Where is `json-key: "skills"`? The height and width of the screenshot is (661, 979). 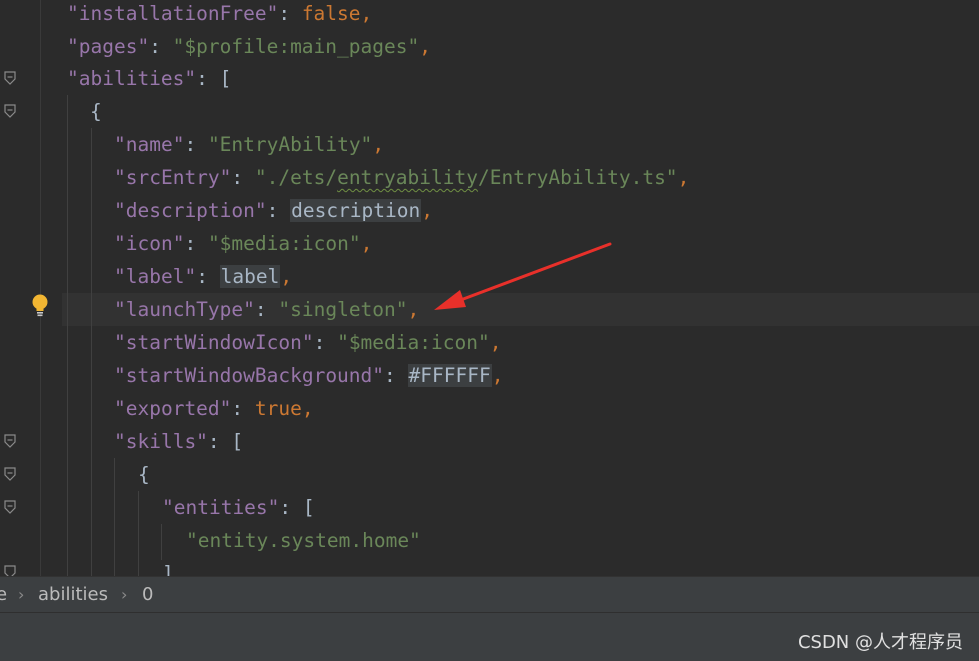
json-key: "skills" is located at coordinates (161, 441).